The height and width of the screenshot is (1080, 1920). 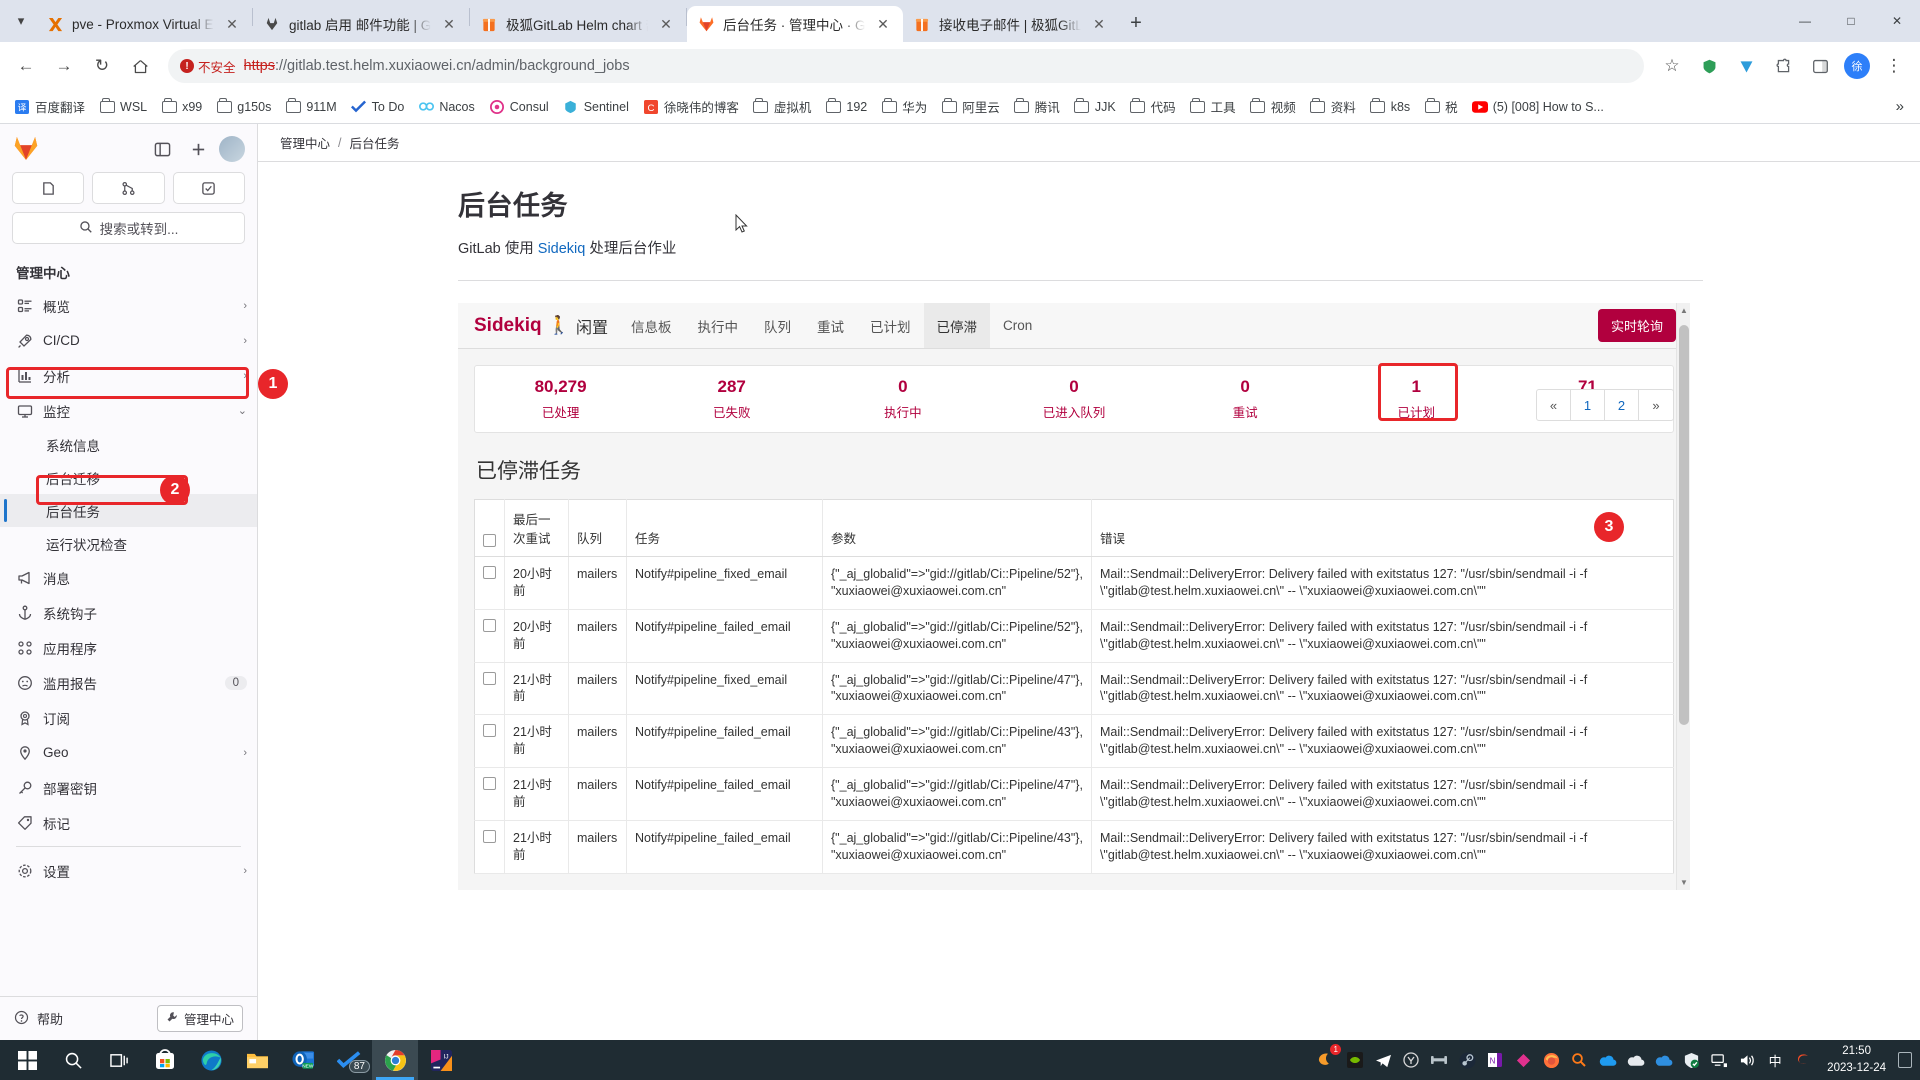 What do you see at coordinates (1153, 106) in the screenshot?
I see `bookmark-item: 代码` at bounding box center [1153, 106].